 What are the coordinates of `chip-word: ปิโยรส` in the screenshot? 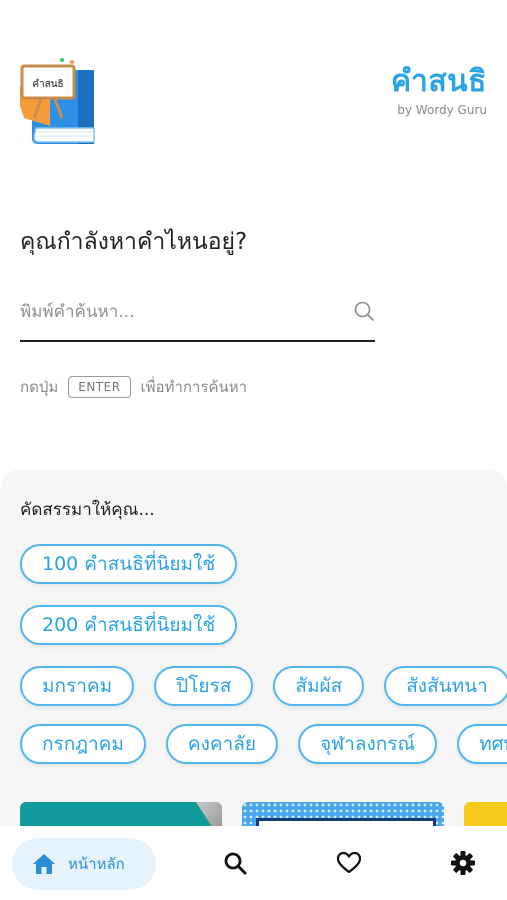 It's located at (204, 686).